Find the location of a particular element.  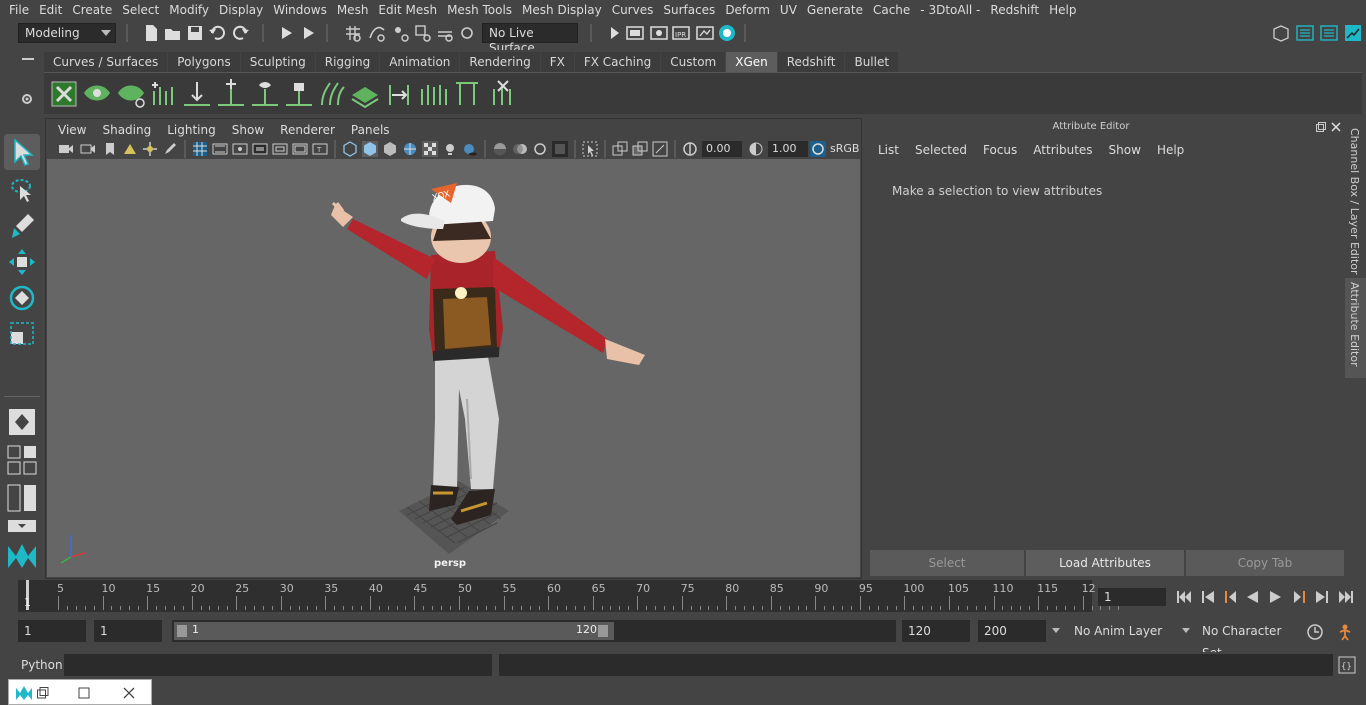

tab-animation: Animation is located at coordinates (420, 62).